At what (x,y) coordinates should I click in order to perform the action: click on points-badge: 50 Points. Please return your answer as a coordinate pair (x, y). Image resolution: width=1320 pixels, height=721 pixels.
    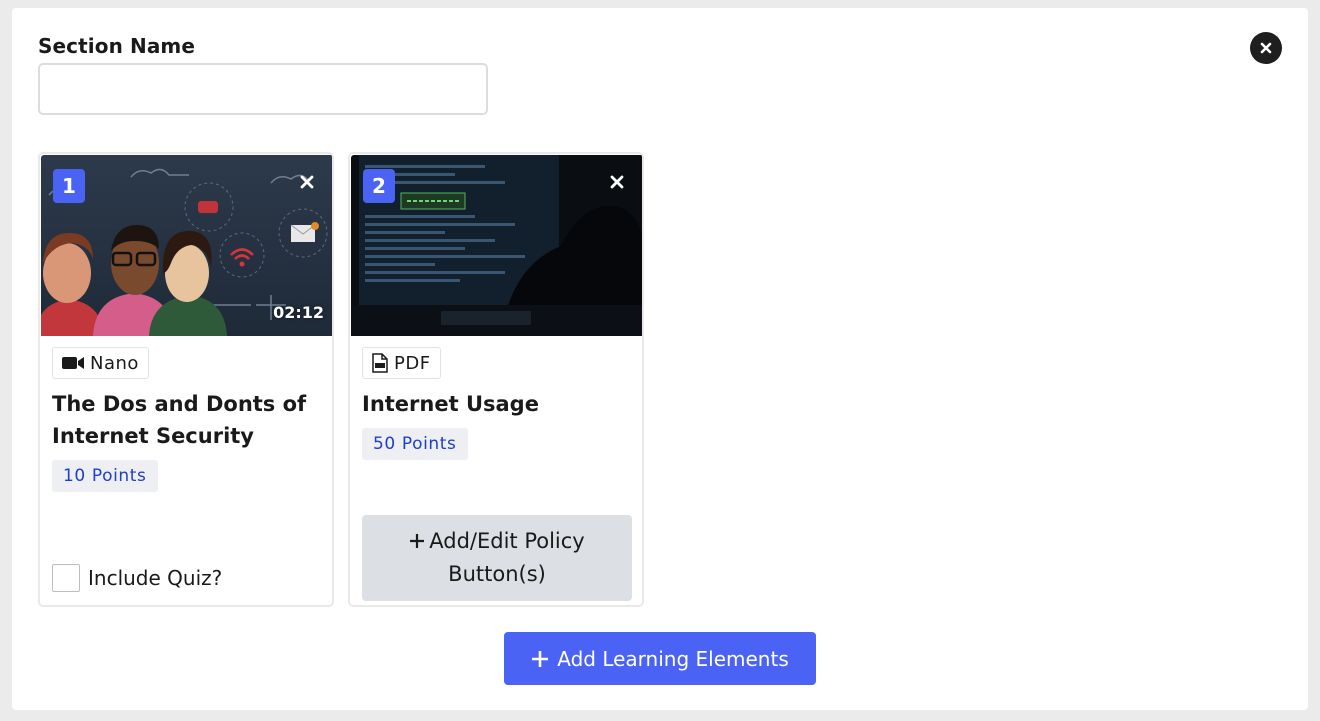
    Looking at the image, I should click on (415, 444).